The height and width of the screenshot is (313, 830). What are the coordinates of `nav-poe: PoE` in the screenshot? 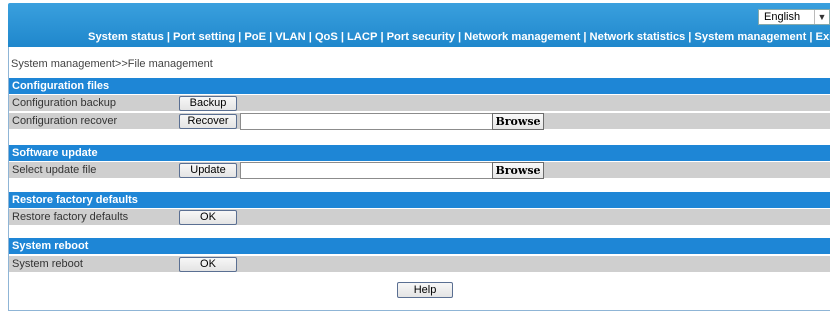 It's located at (255, 37).